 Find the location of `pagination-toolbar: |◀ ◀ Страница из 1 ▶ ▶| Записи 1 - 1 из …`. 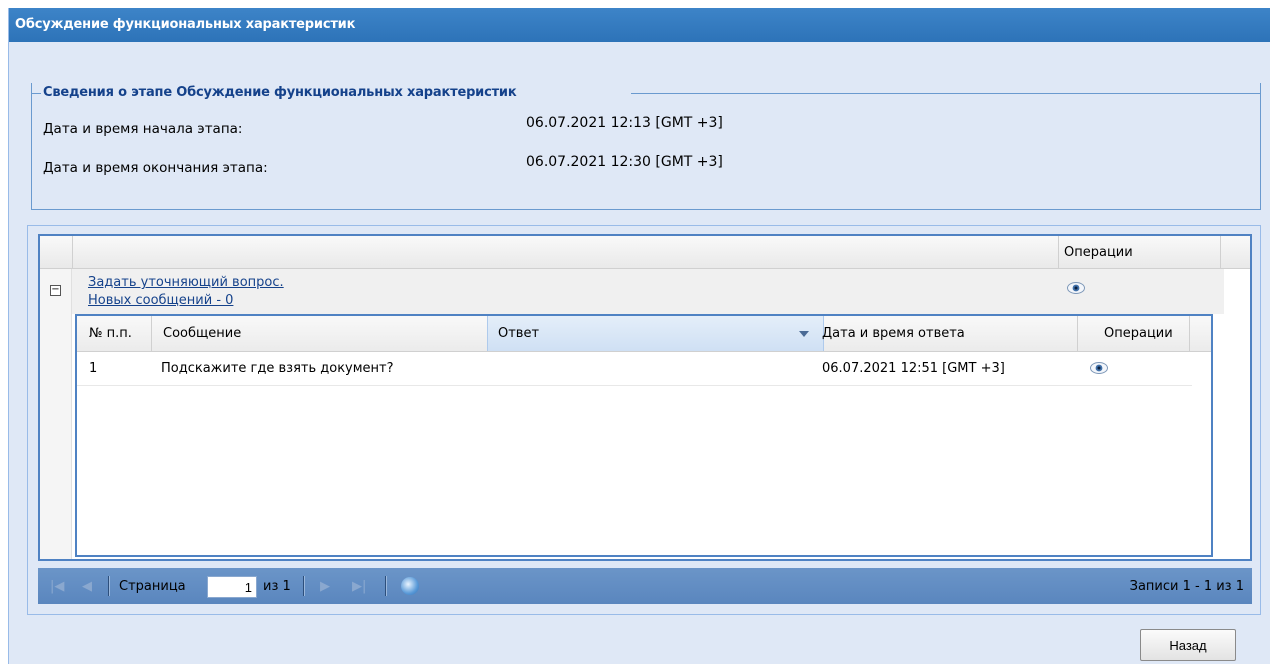

pagination-toolbar: |◀ ◀ Страница из 1 ▶ ▶| Записи 1 - 1 из … is located at coordinates (645, 586).